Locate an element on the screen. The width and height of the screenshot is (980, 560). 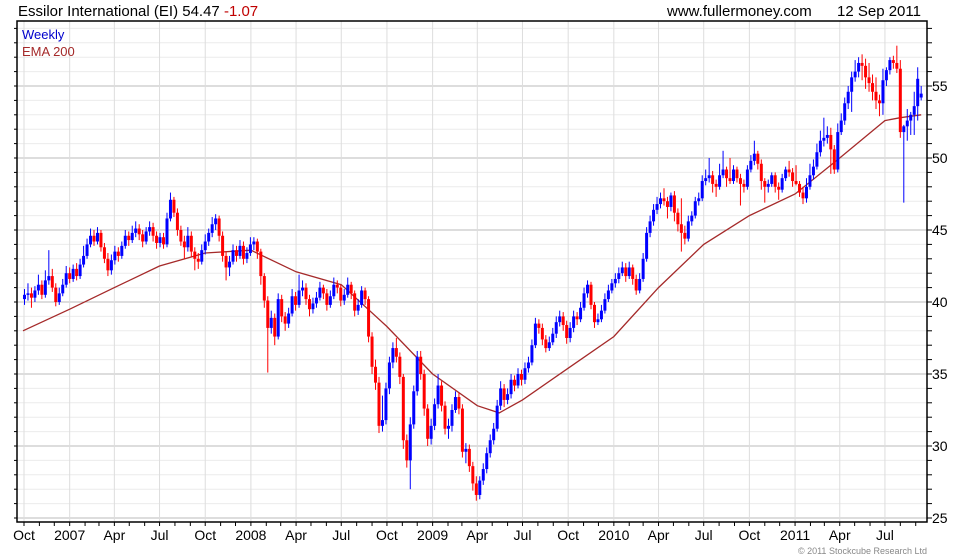
x-tick-label: 2007 is located at coordinates (69, 535).